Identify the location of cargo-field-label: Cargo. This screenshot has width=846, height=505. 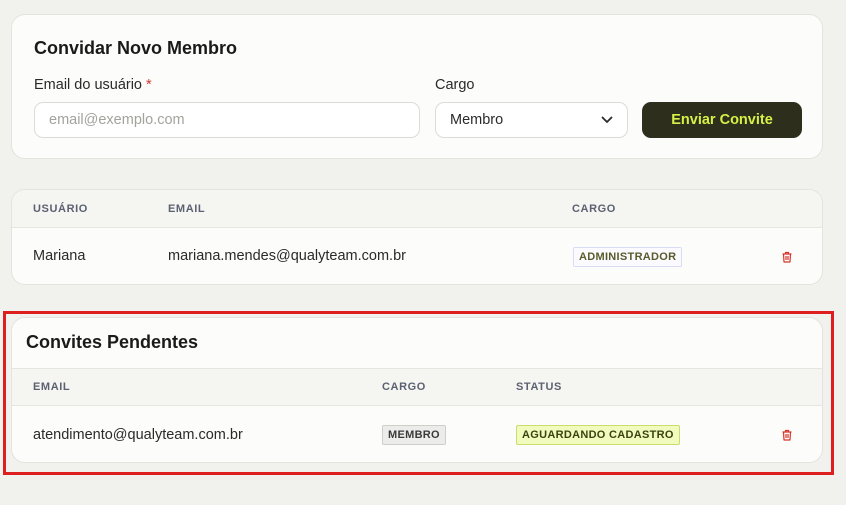
(455, 85).